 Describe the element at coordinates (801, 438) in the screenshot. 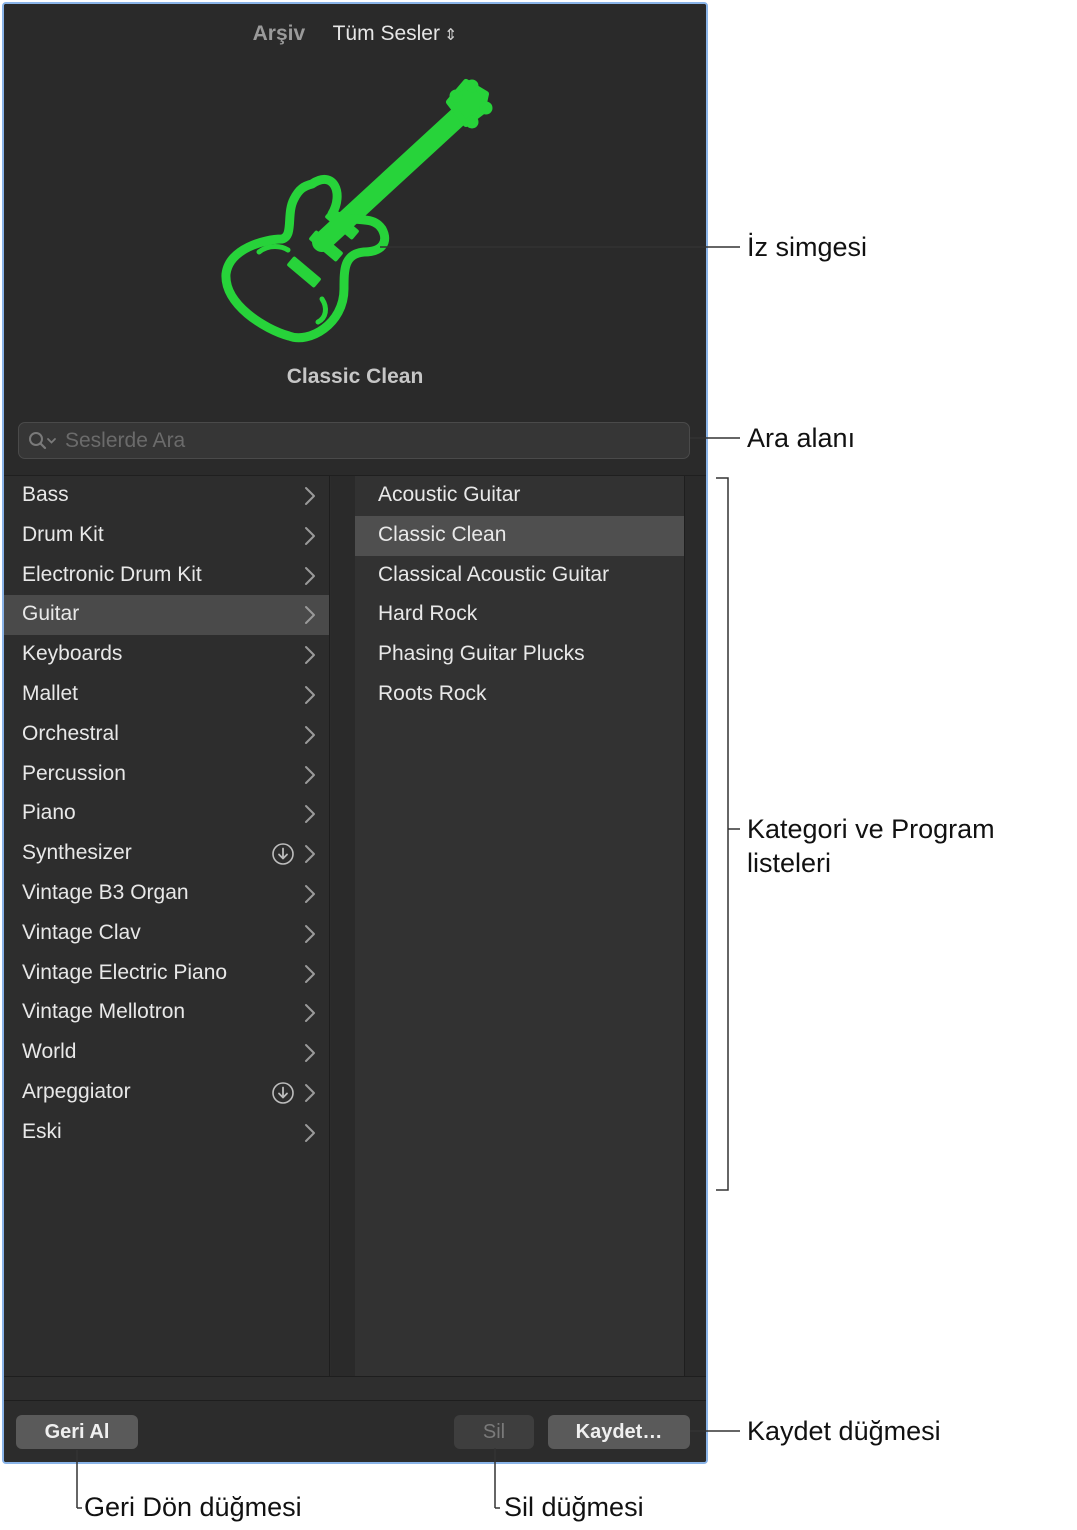

I see `callout-search-field: Ara alanı` at that location.